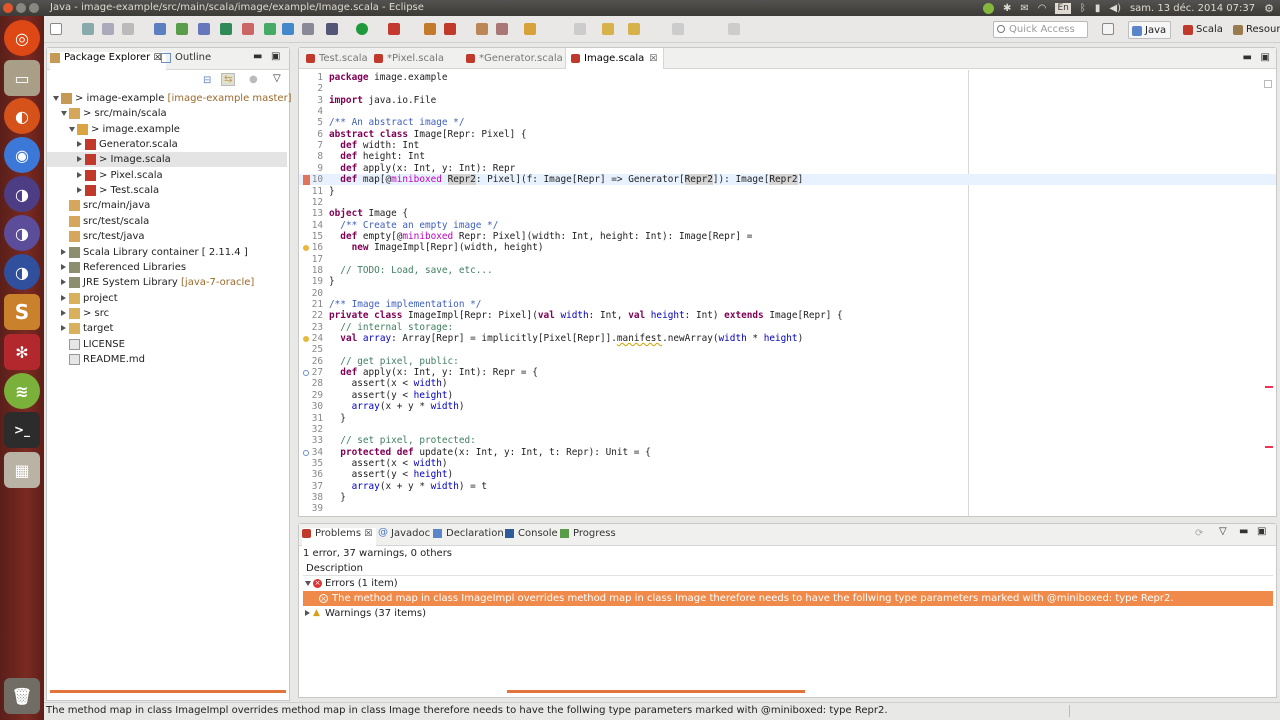  What do you see at coordinates (22, 352) in the screenshot?
I see `mendeley-icon: ✻` at bounding box center [22, 352].